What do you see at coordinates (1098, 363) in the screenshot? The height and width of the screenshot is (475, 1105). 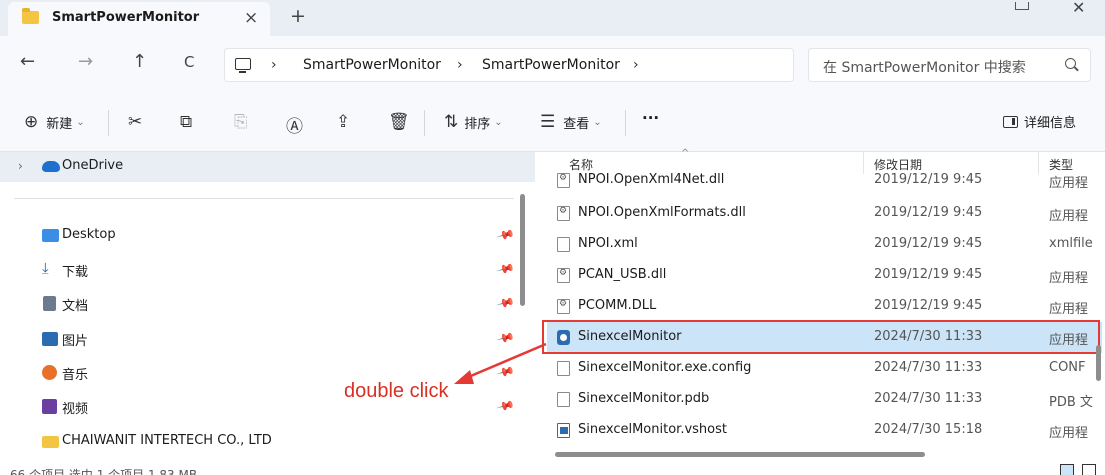 I see `vertical-scrollbar` at bounding box center [1098, 363].